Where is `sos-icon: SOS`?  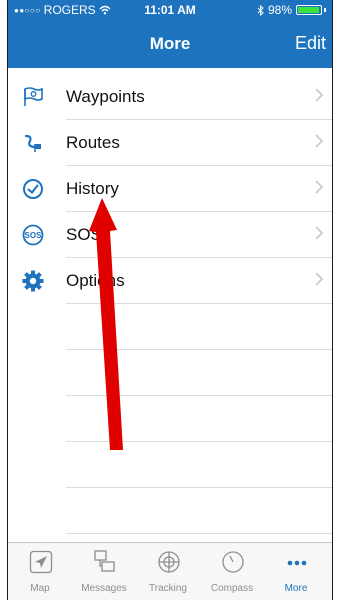
sos-icon: SOS is located at coordinates (33, 235).